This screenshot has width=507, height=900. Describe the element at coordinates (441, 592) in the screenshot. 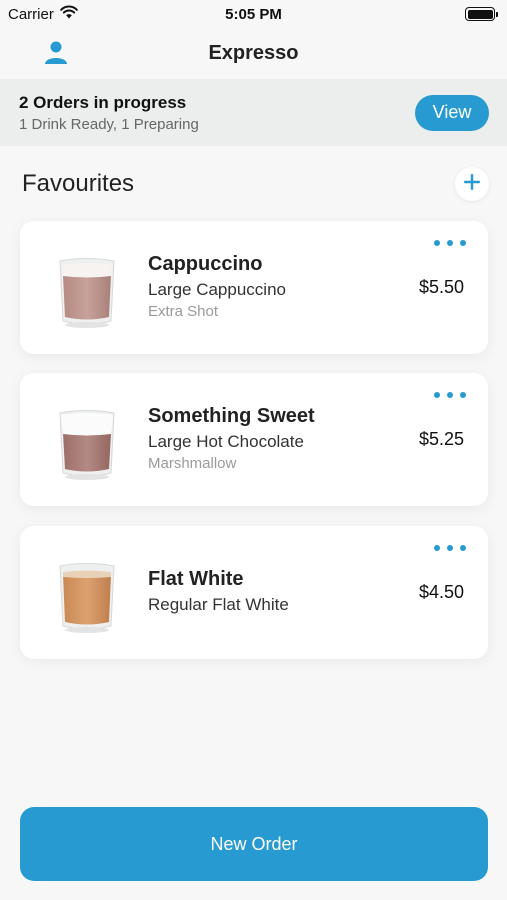

I see `drink-price: $4.50` at that location.